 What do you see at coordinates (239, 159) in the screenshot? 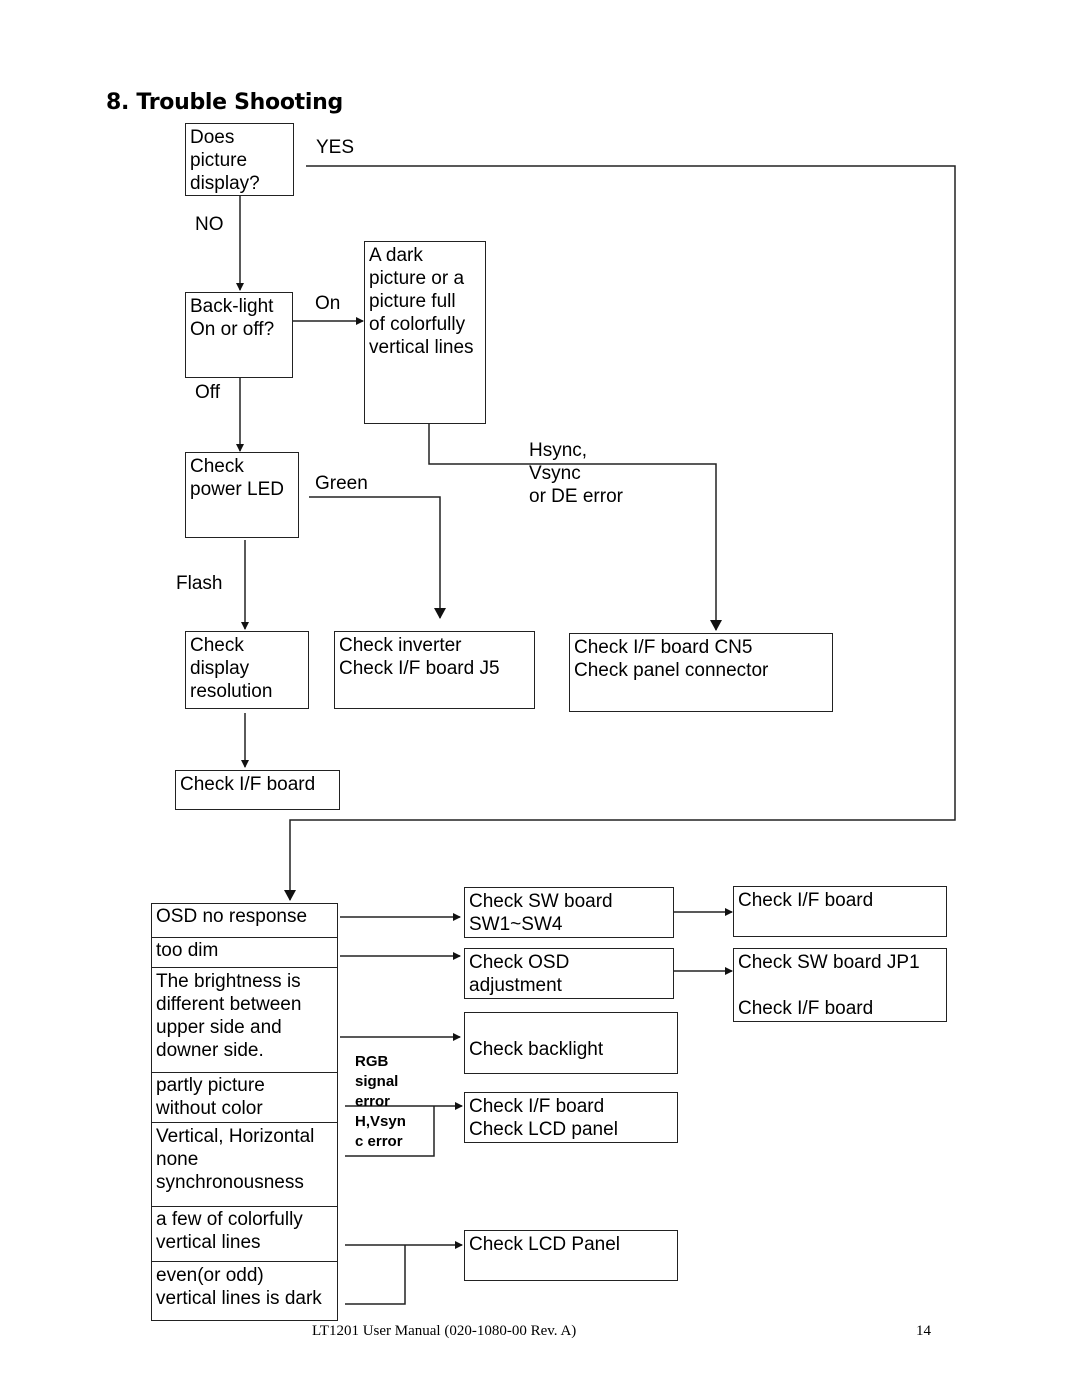
I see `node-picture-display: Does picture display?` at bounding box center [239, 159].